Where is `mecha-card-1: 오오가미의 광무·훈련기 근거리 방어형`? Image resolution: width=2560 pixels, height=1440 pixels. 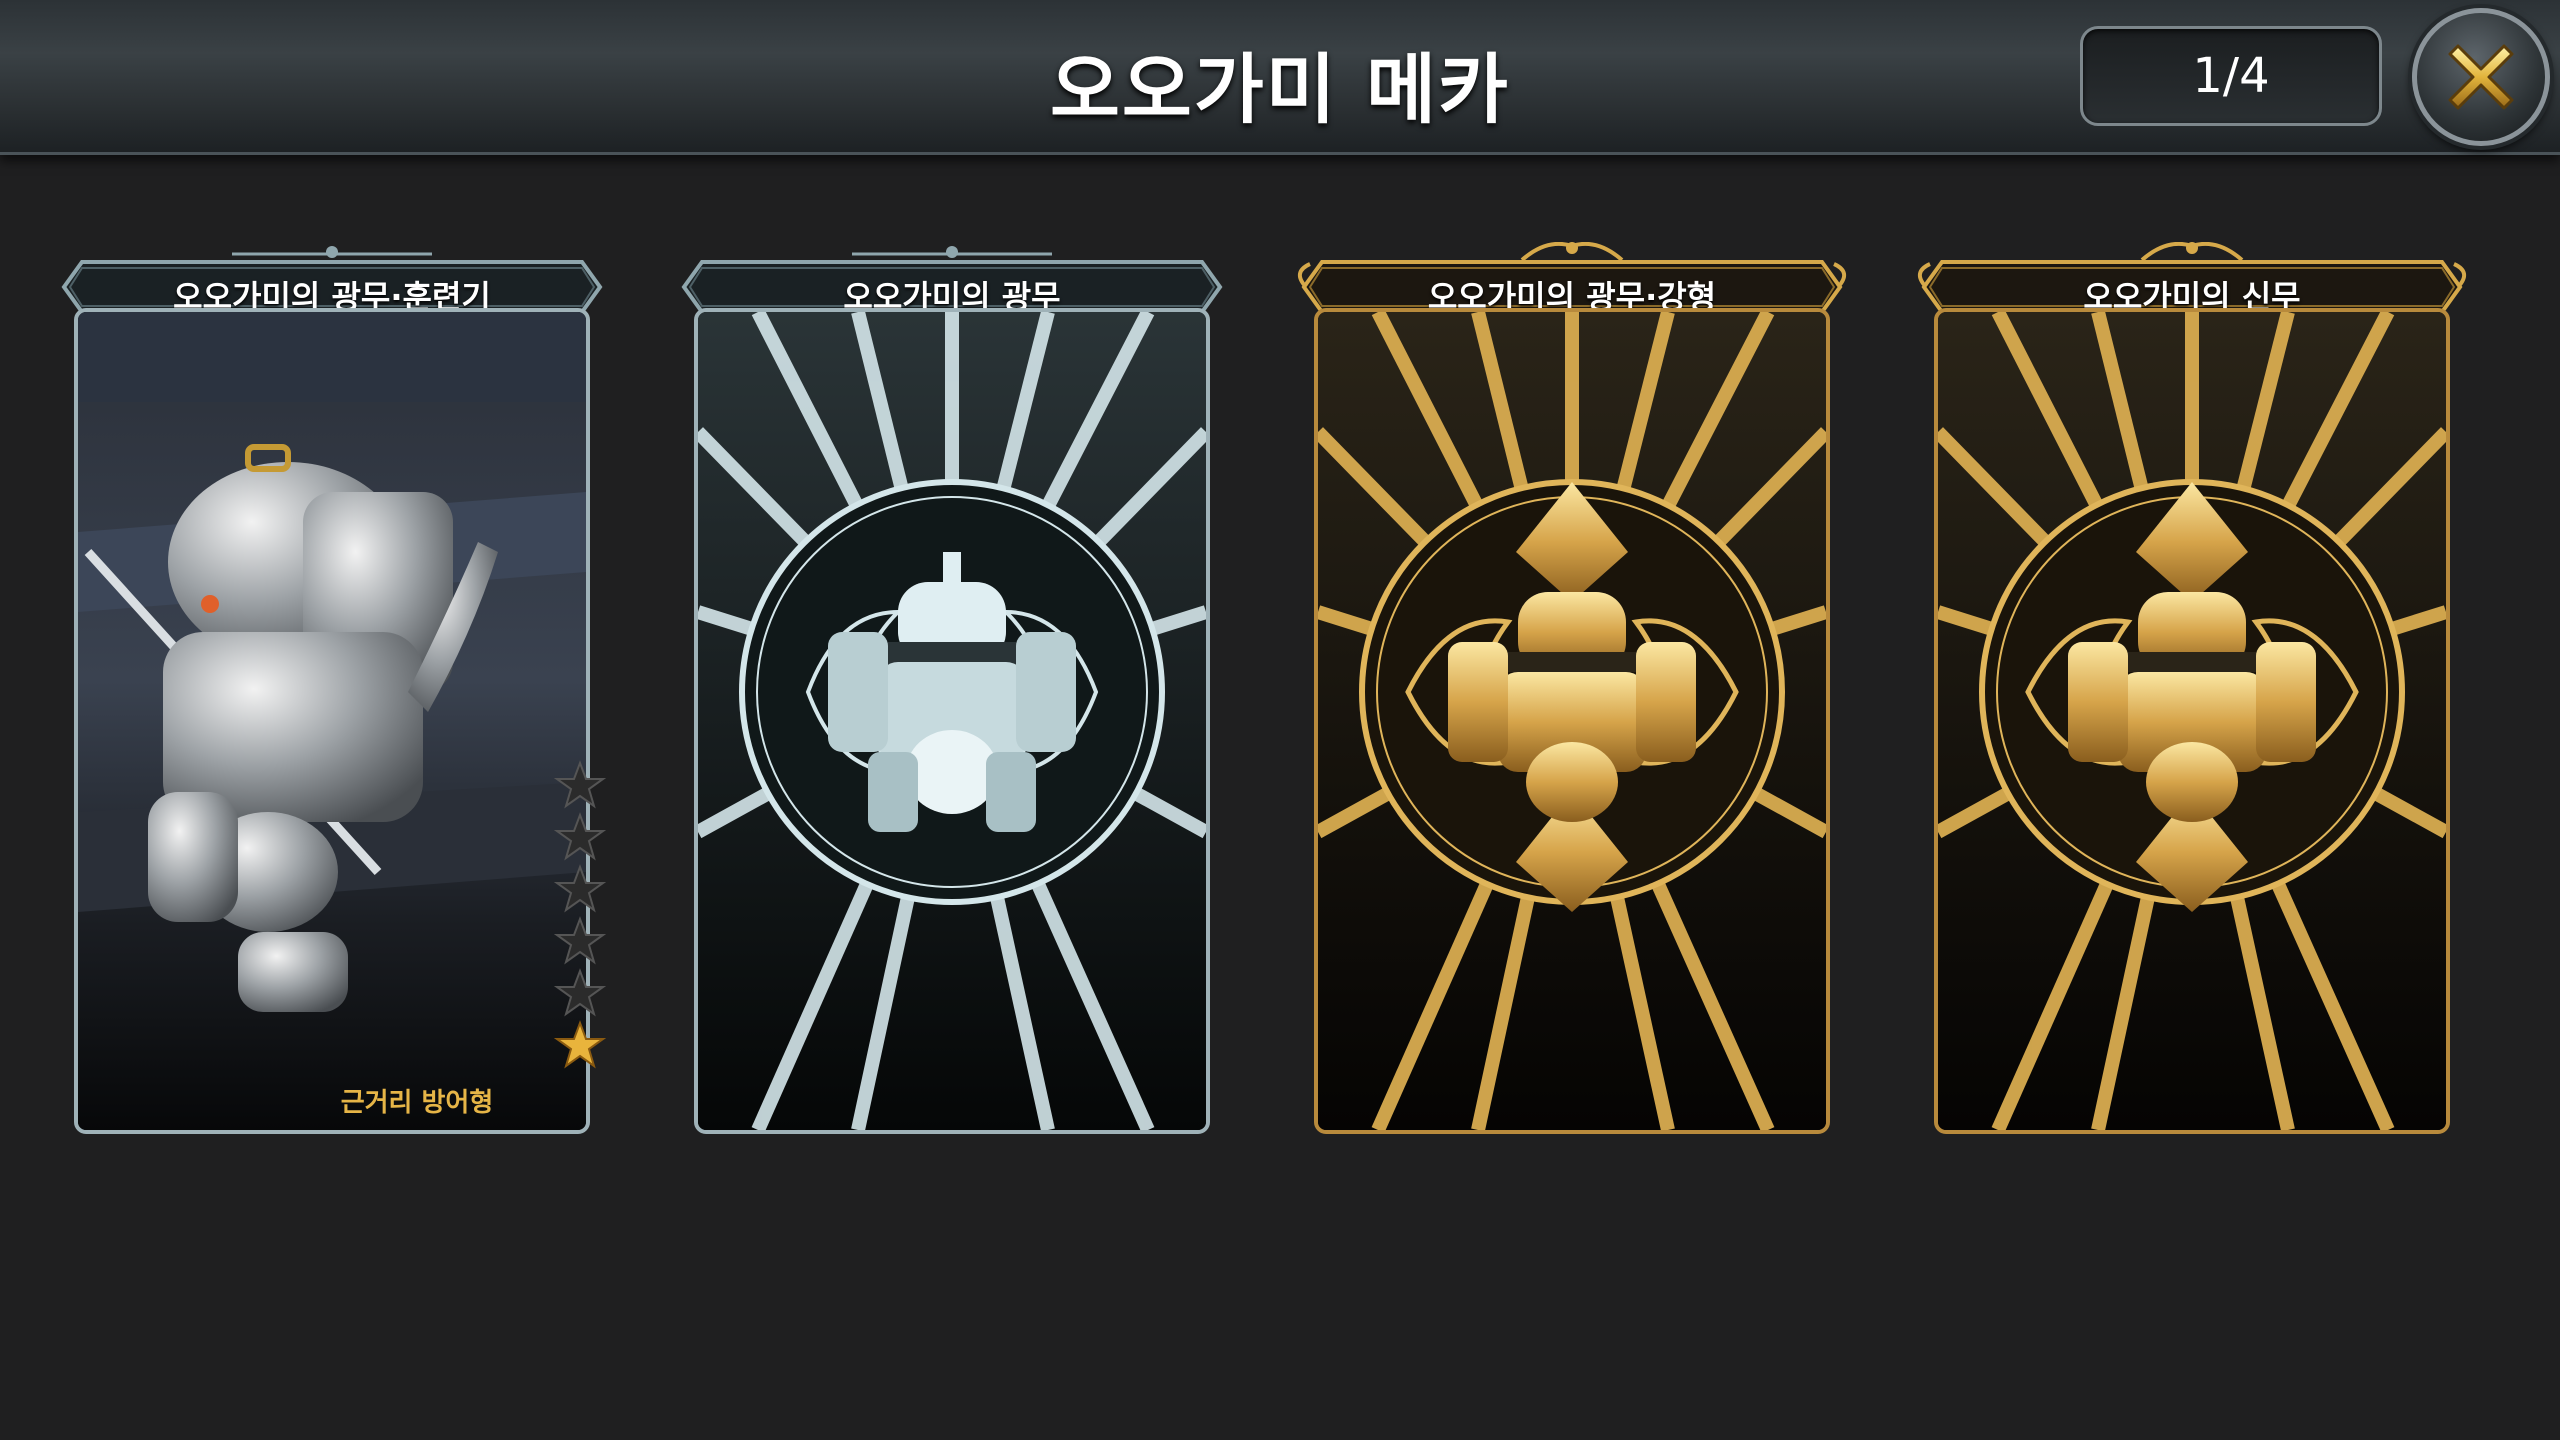
mecha-card-1: 오오가미의 광무·훈련기 근거리 방어형 is located at coordinates (332, 683).